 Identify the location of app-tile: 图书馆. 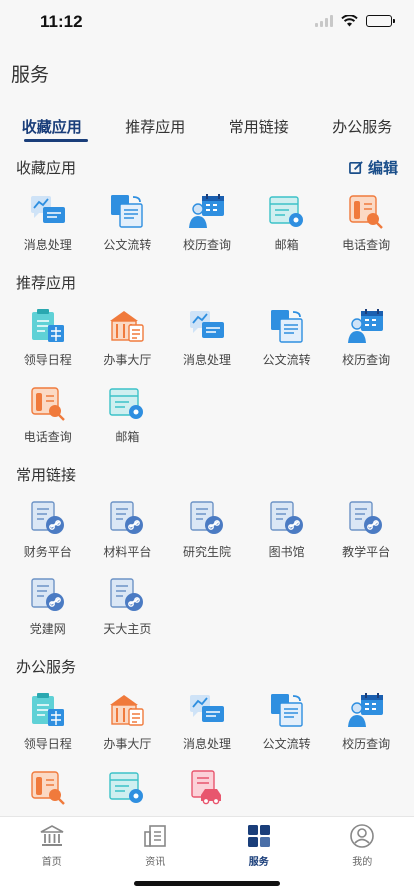
(287, 531).